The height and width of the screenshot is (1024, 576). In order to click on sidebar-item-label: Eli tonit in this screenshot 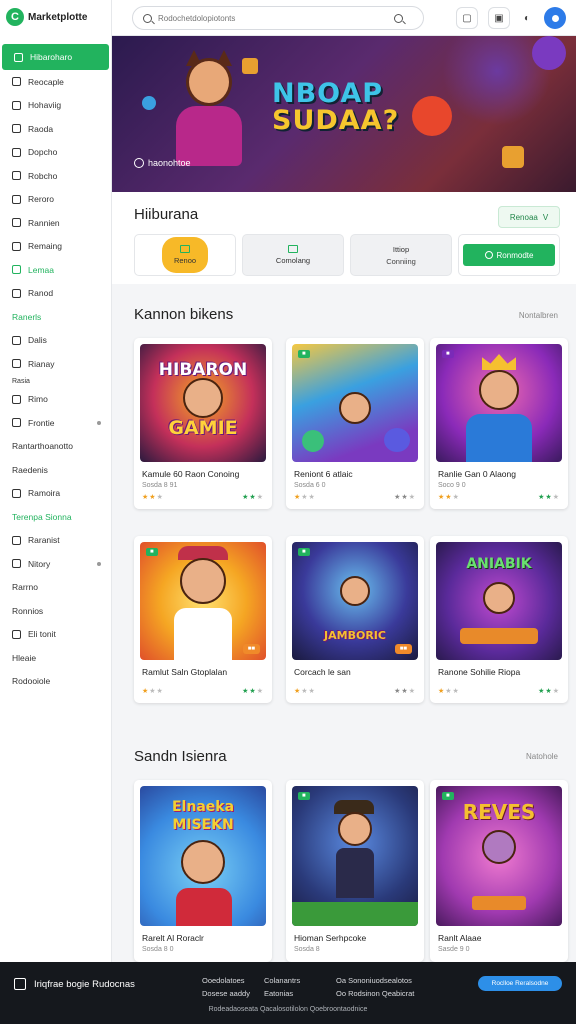, I will do `click(42, 634)`.